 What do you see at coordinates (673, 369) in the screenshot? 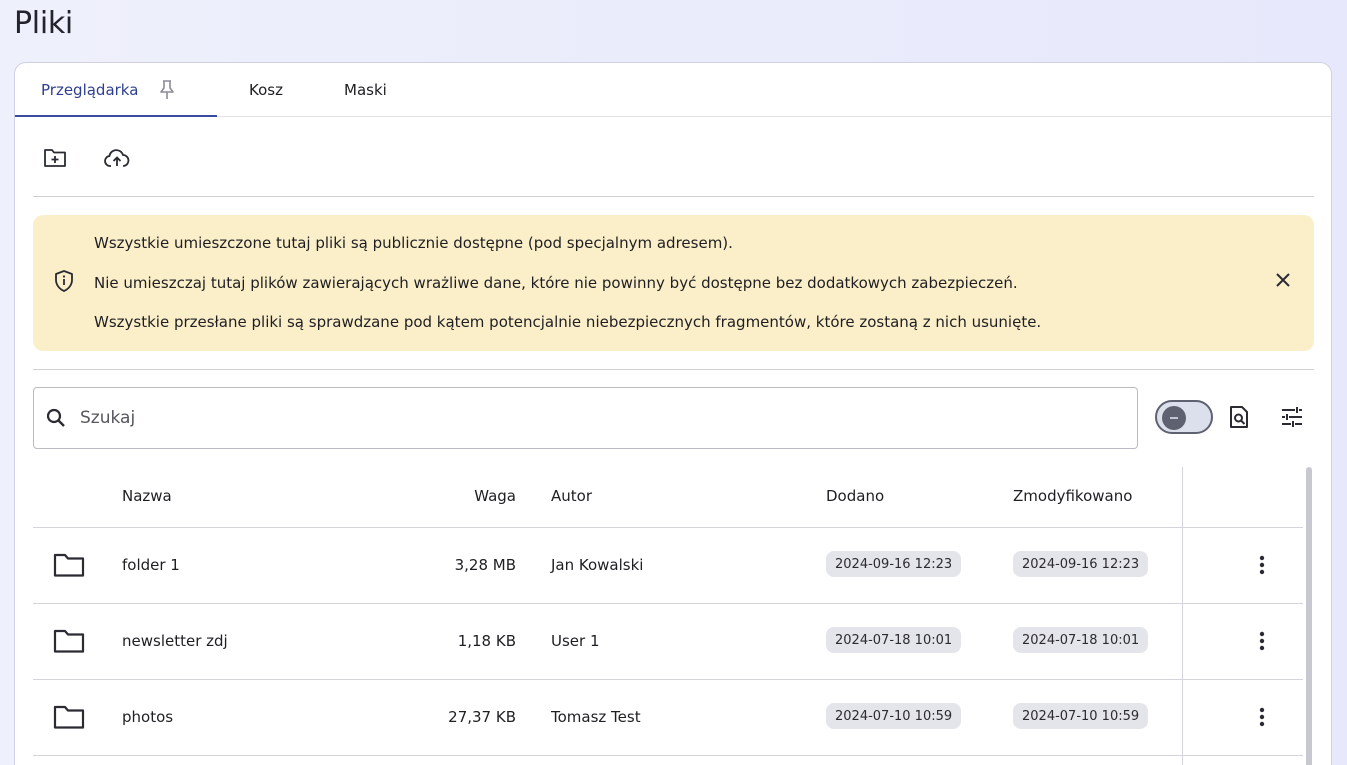
I see `alert-divider` at bounding box center [673, 369].